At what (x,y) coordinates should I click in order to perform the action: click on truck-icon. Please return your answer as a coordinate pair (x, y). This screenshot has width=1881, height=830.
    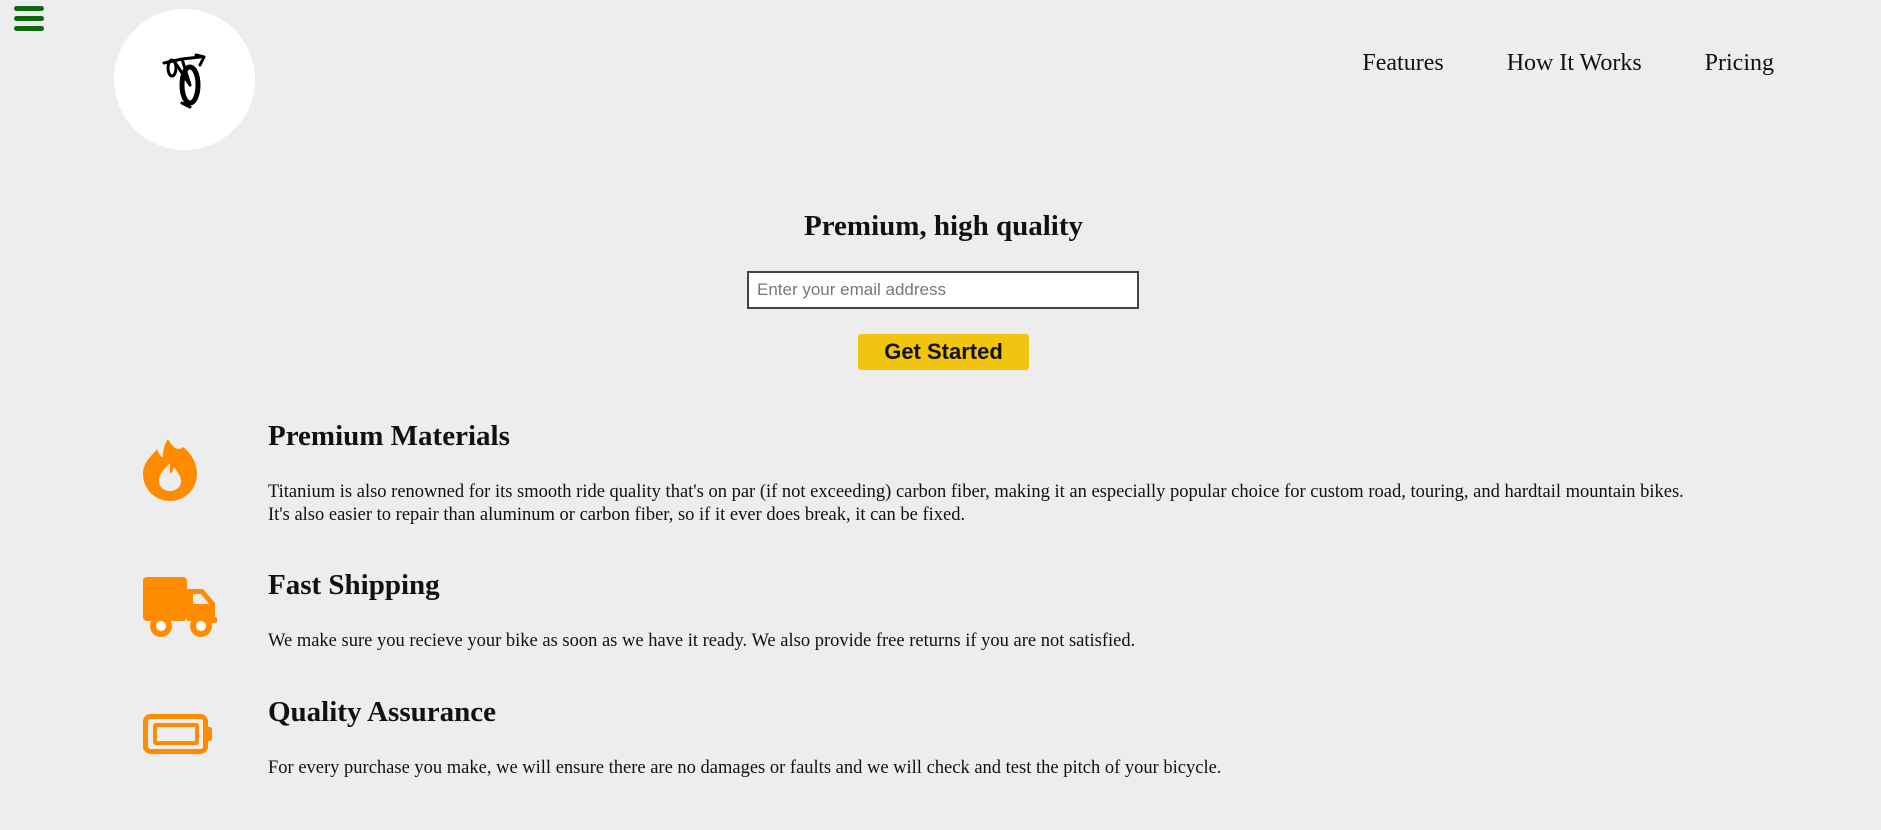
    Looking at the image, I should click on (180, 607).